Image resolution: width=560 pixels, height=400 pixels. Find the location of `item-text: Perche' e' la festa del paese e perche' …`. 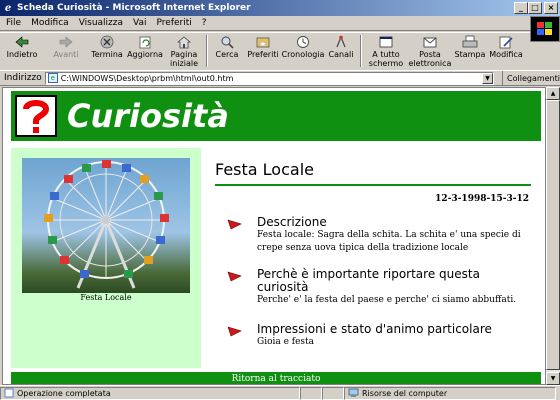

item-text: Perche' e' la festa del paese e perche' … is located at coordinates (387, 300).